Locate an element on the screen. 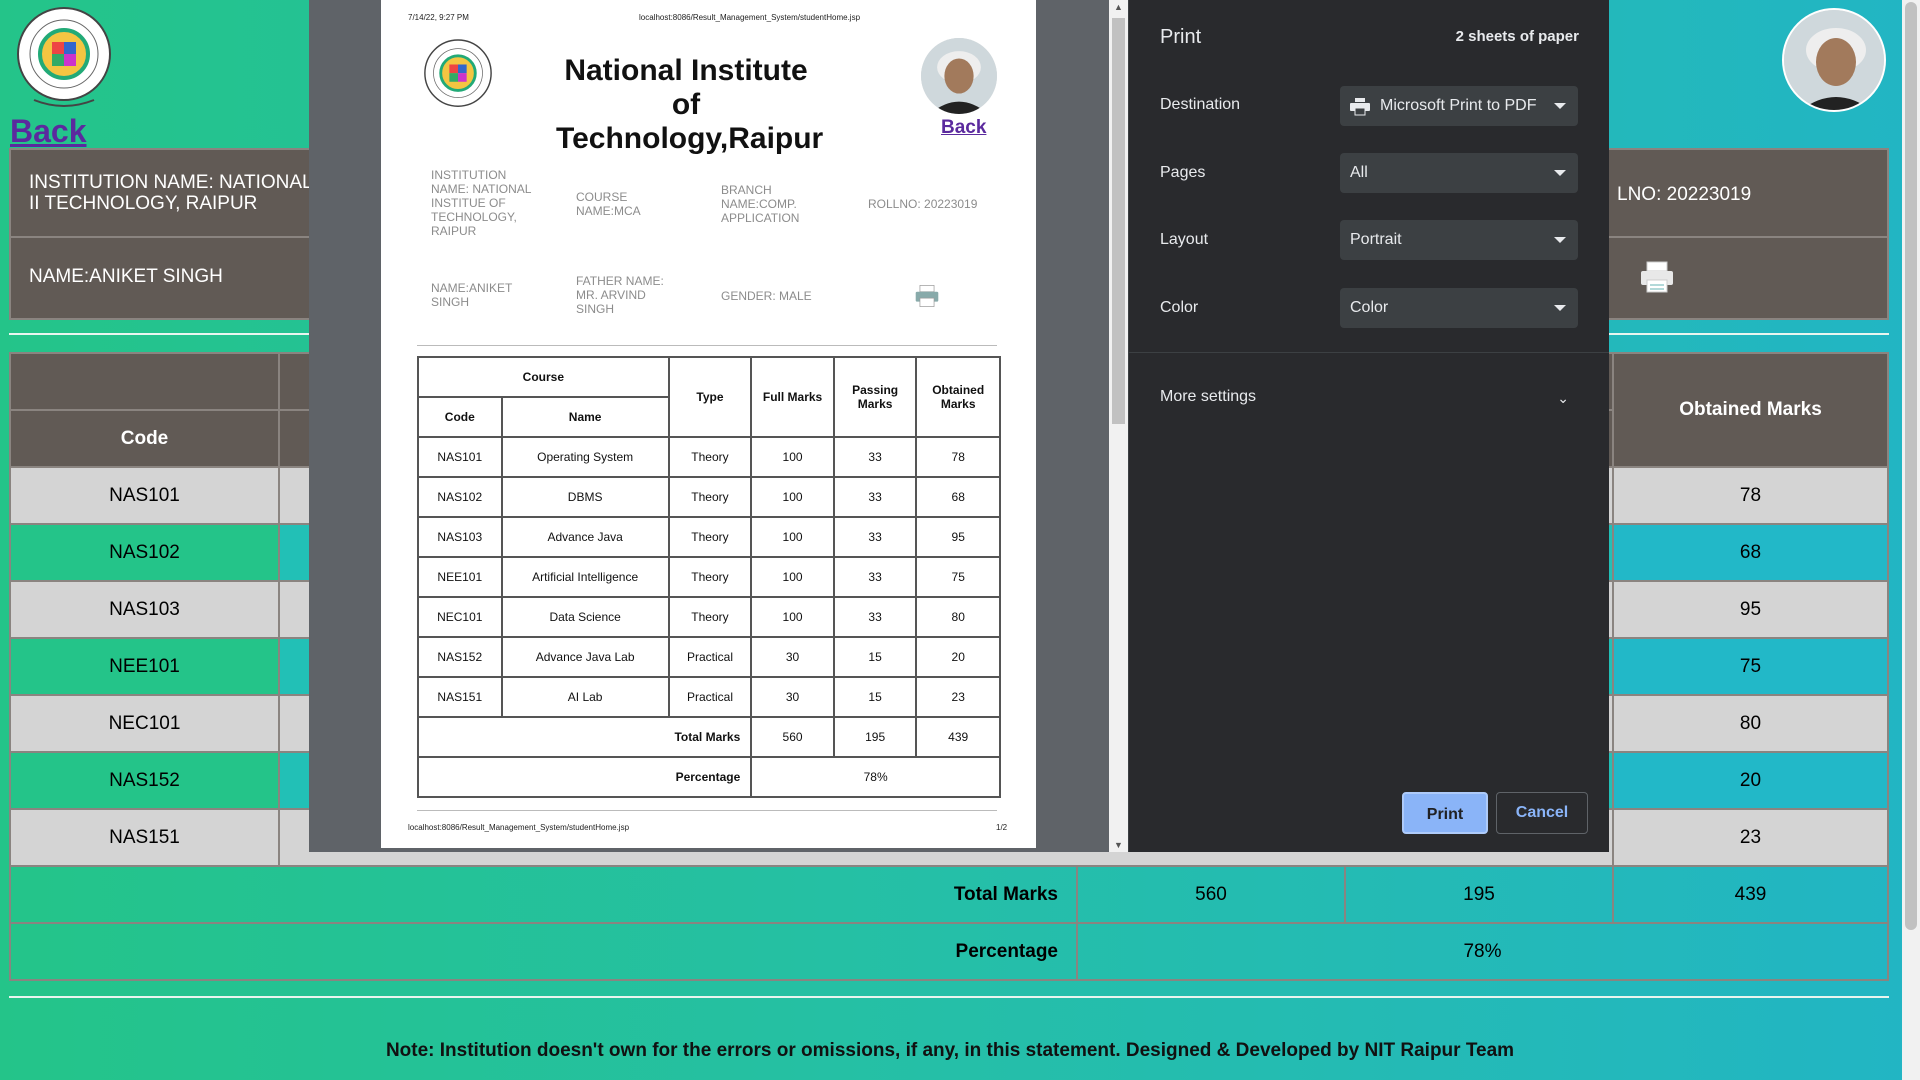  preview-branch: BRANCH NAME:COMP. APPLICATION is located at coordinates (760, 204).